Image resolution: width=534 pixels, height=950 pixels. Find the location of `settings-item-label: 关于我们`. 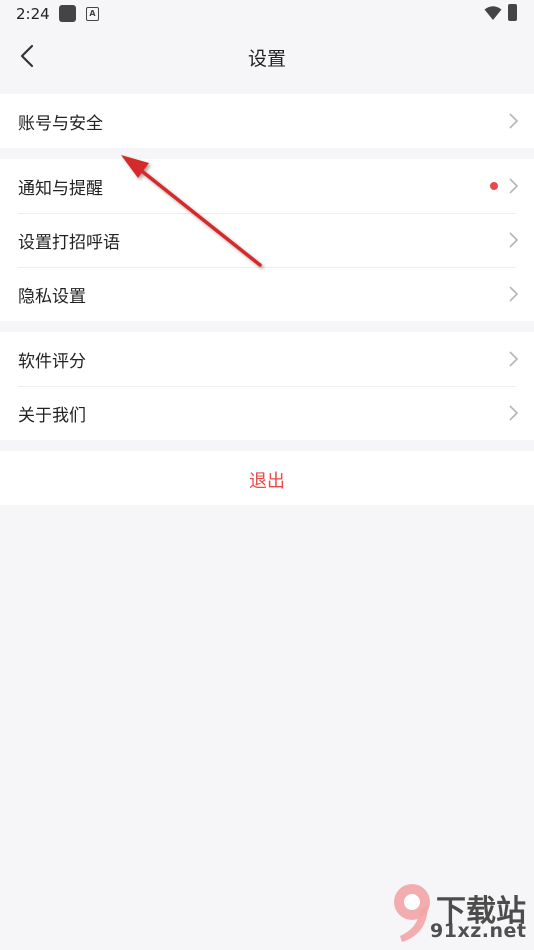

settings-item-label: 关于我们 is located at coordinates (52, 416).